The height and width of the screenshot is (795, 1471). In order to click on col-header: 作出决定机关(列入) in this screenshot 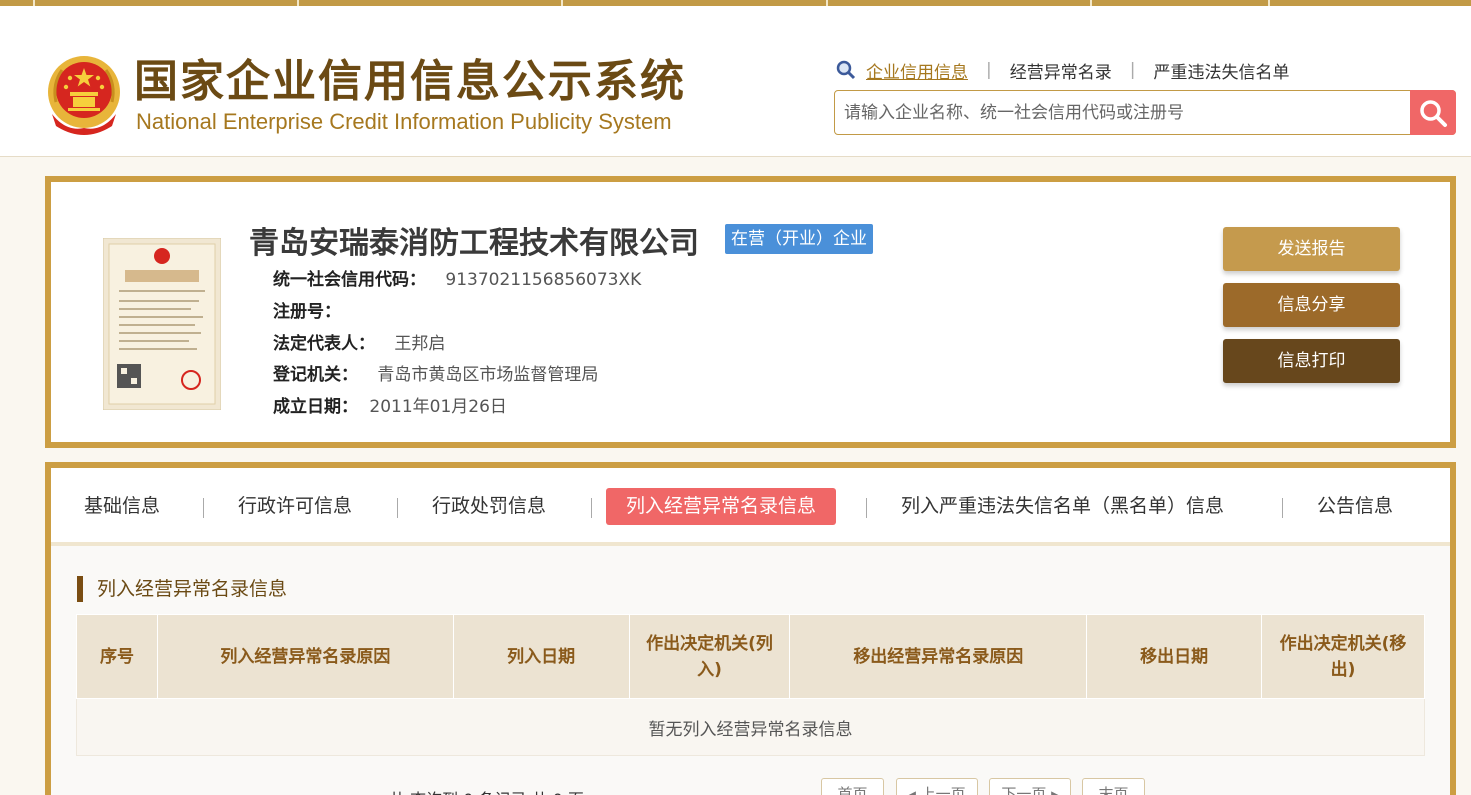, I will do `click(709, 656)`.